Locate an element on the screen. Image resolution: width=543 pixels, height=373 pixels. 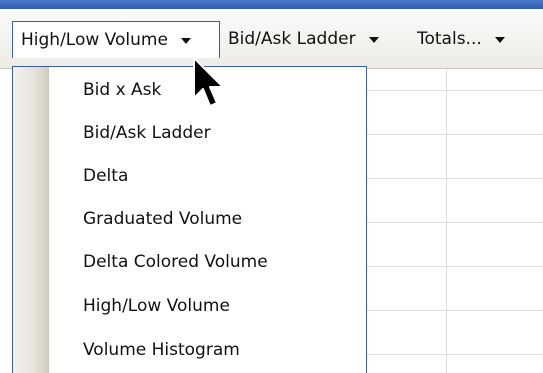
bid-ask-ladder-dropdown-button: Bid/Ask Ladder is located at coordinates (303, 39).